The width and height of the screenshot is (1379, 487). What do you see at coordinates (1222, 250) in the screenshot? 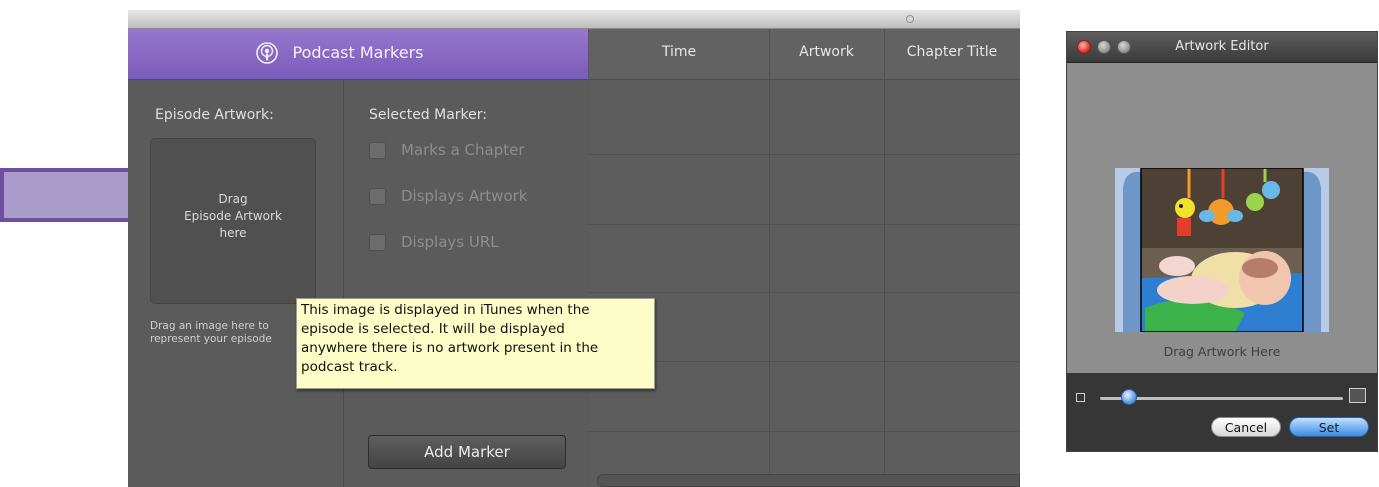
I see `artwork-image` at bounding box center [1222, 250].